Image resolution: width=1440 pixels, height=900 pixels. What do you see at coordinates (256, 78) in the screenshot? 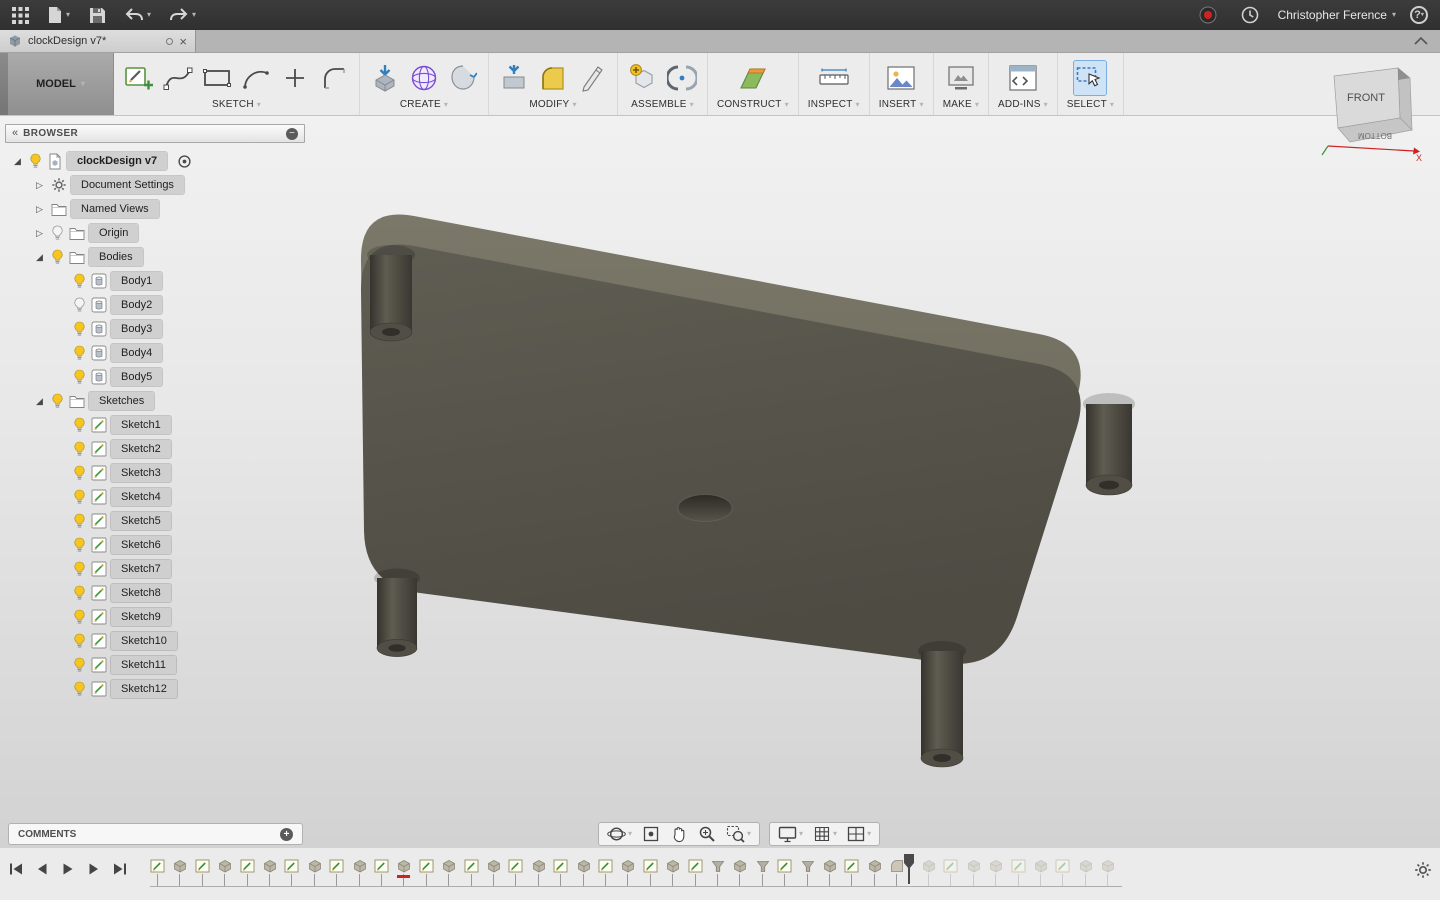
I see `arc-icon` at bounding box center [256, 78].